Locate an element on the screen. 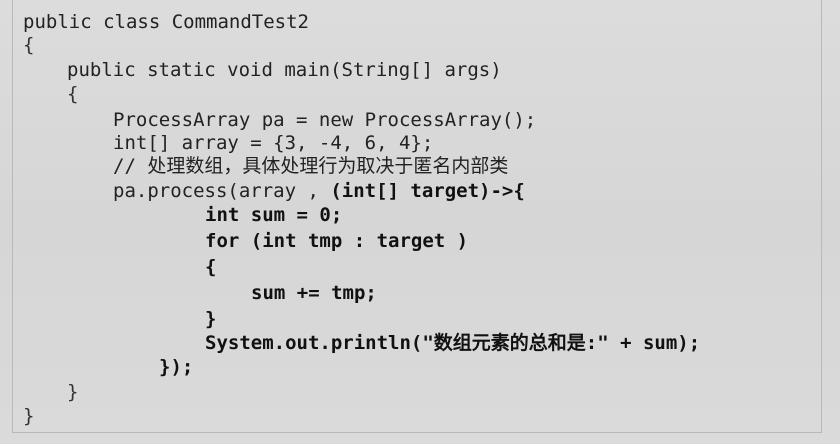 This screenshot has width=840, height=444. code-line-main-decl: public static void main(String[] args) is located at coordinates (284, 70).